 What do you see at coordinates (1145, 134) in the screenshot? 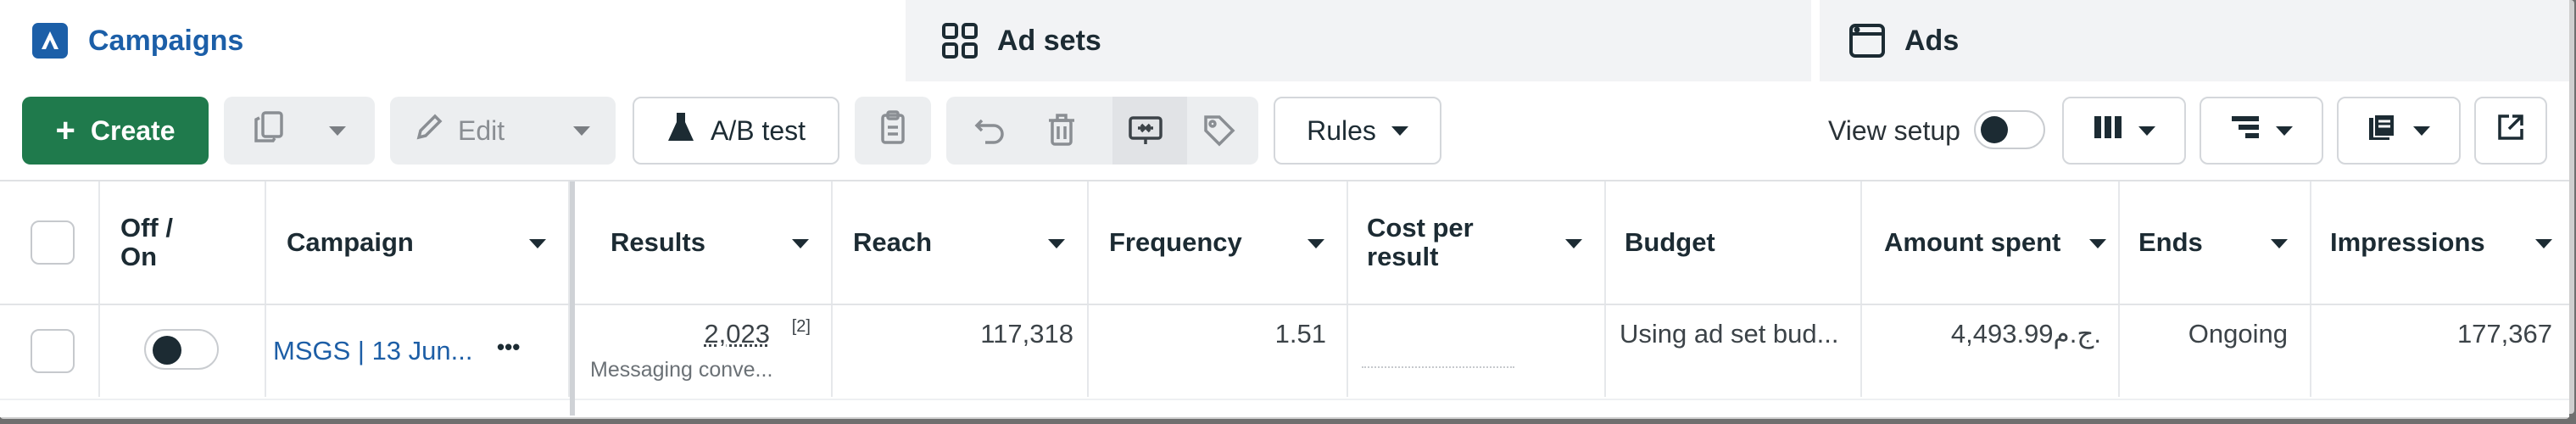
I see `export-icon` at bounding box center [1145, 134].